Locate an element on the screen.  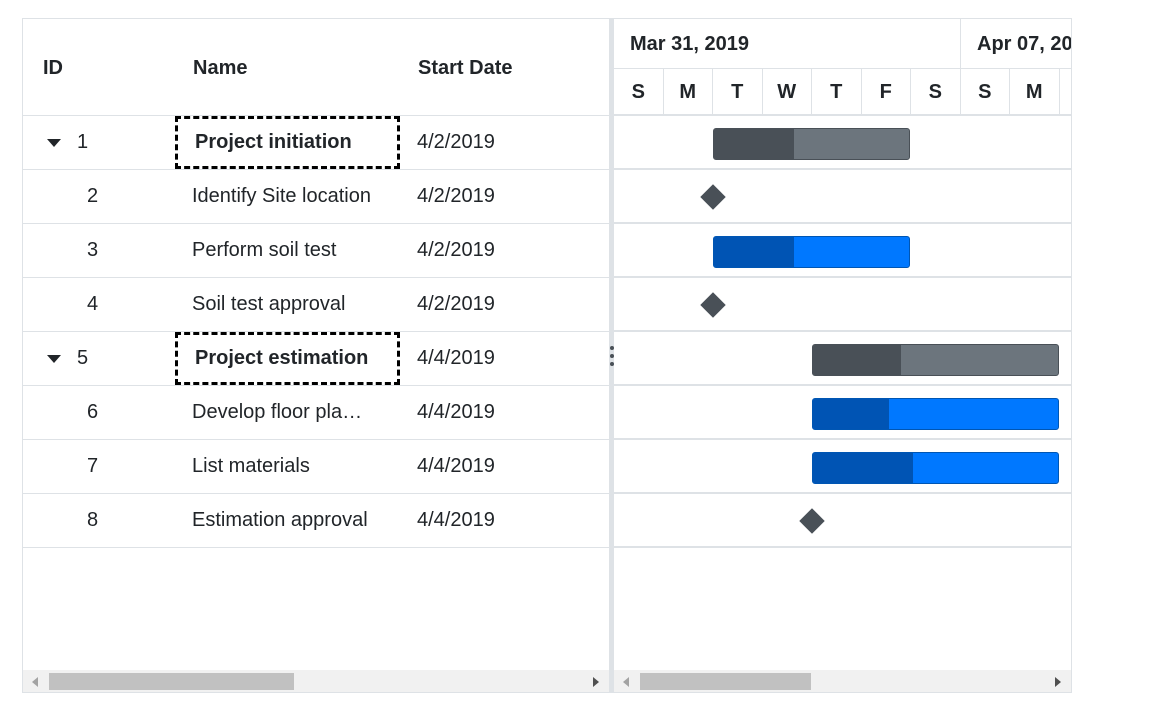
task-name: Soil test approval is located at coordinates (296, 304).